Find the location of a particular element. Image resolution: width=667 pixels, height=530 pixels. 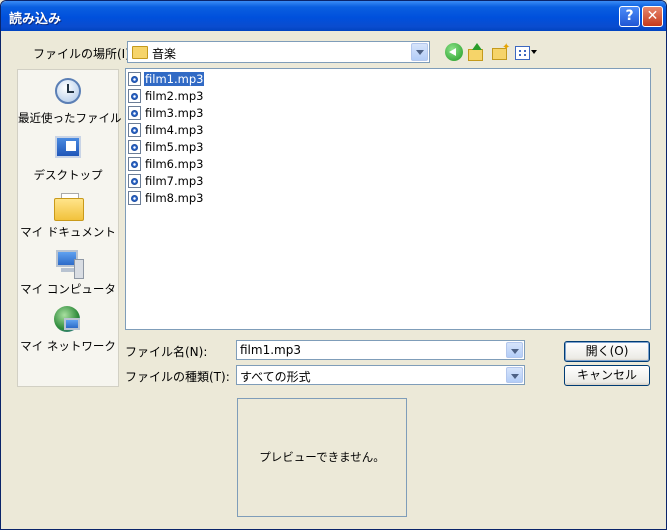

help-button: ? is located at coordinates (629, 16).